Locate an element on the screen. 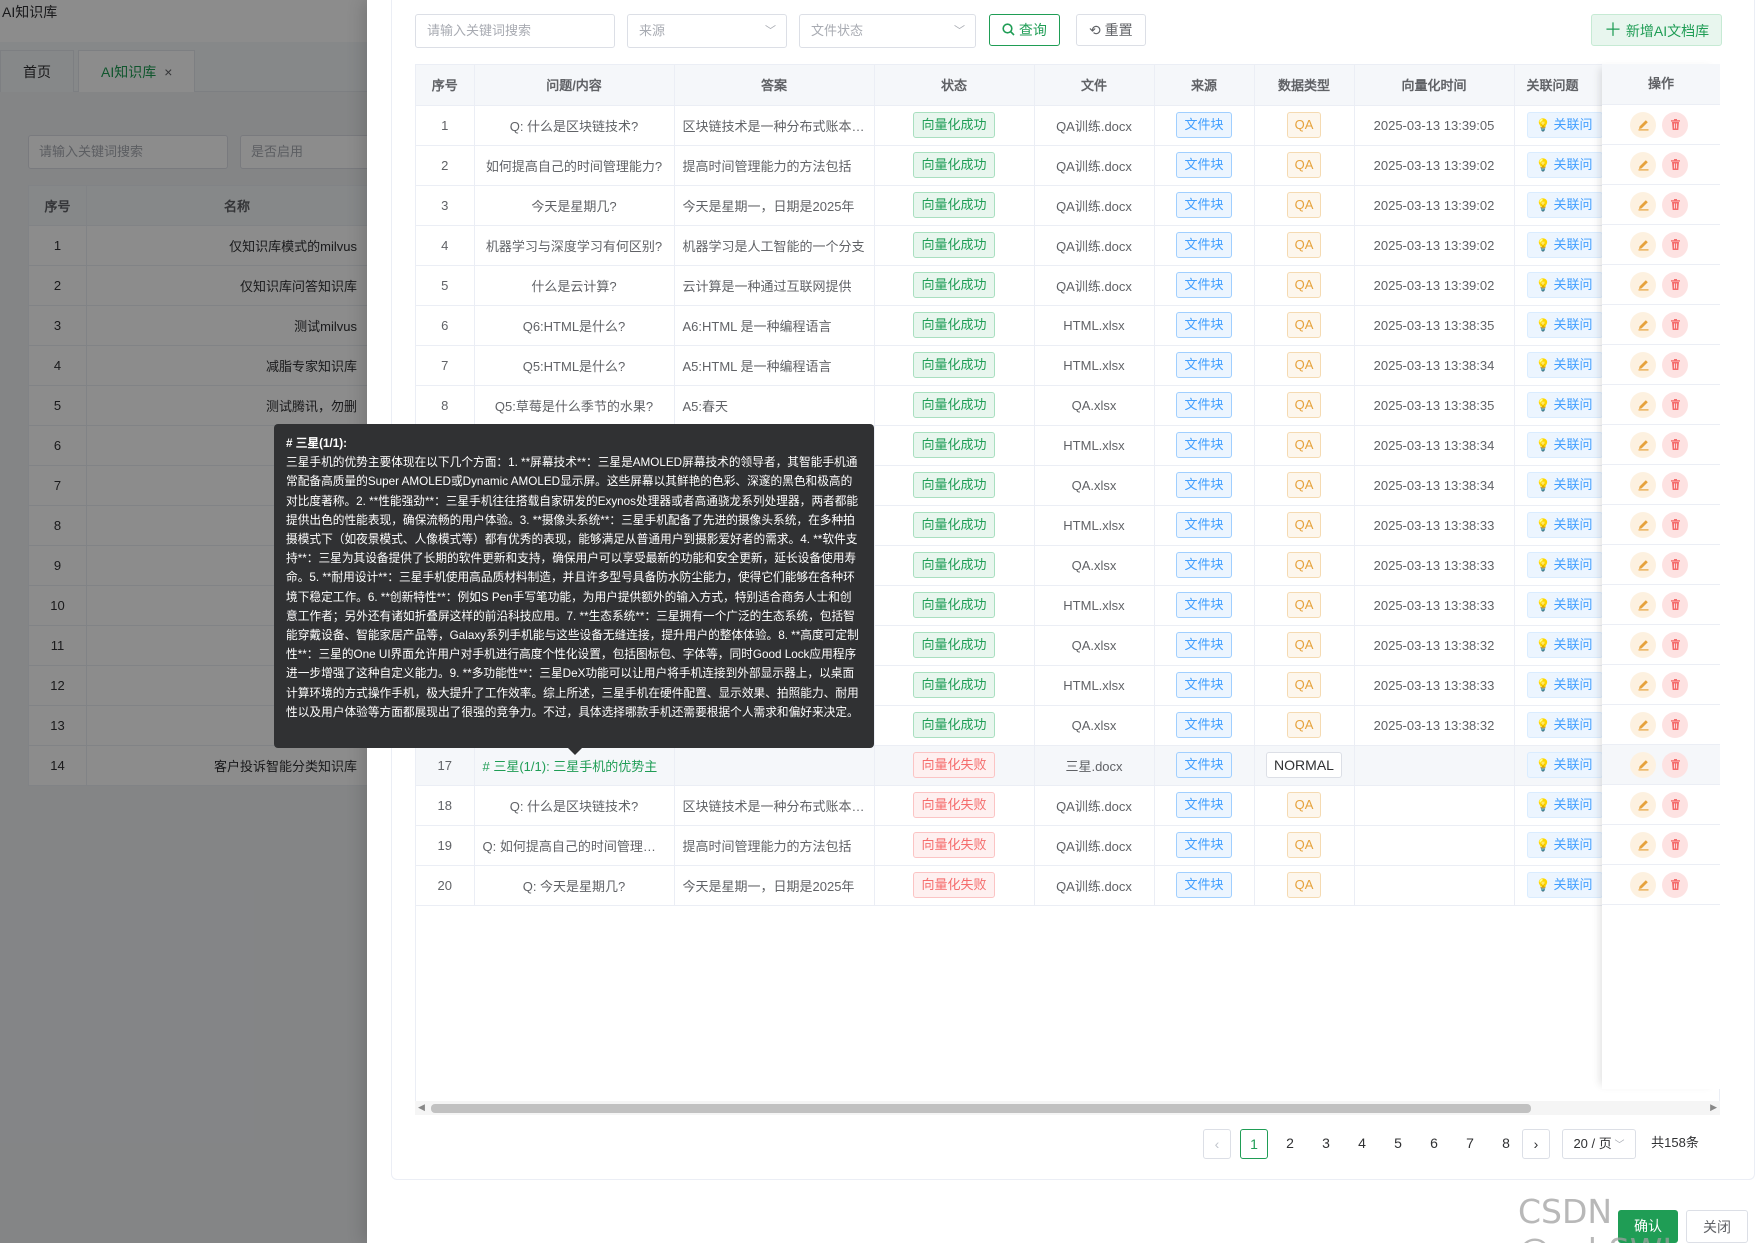 Image resolution: width=1764 pixels, height=1243 pixels. query-button: 查询 is located at coordinates (1024, 30).